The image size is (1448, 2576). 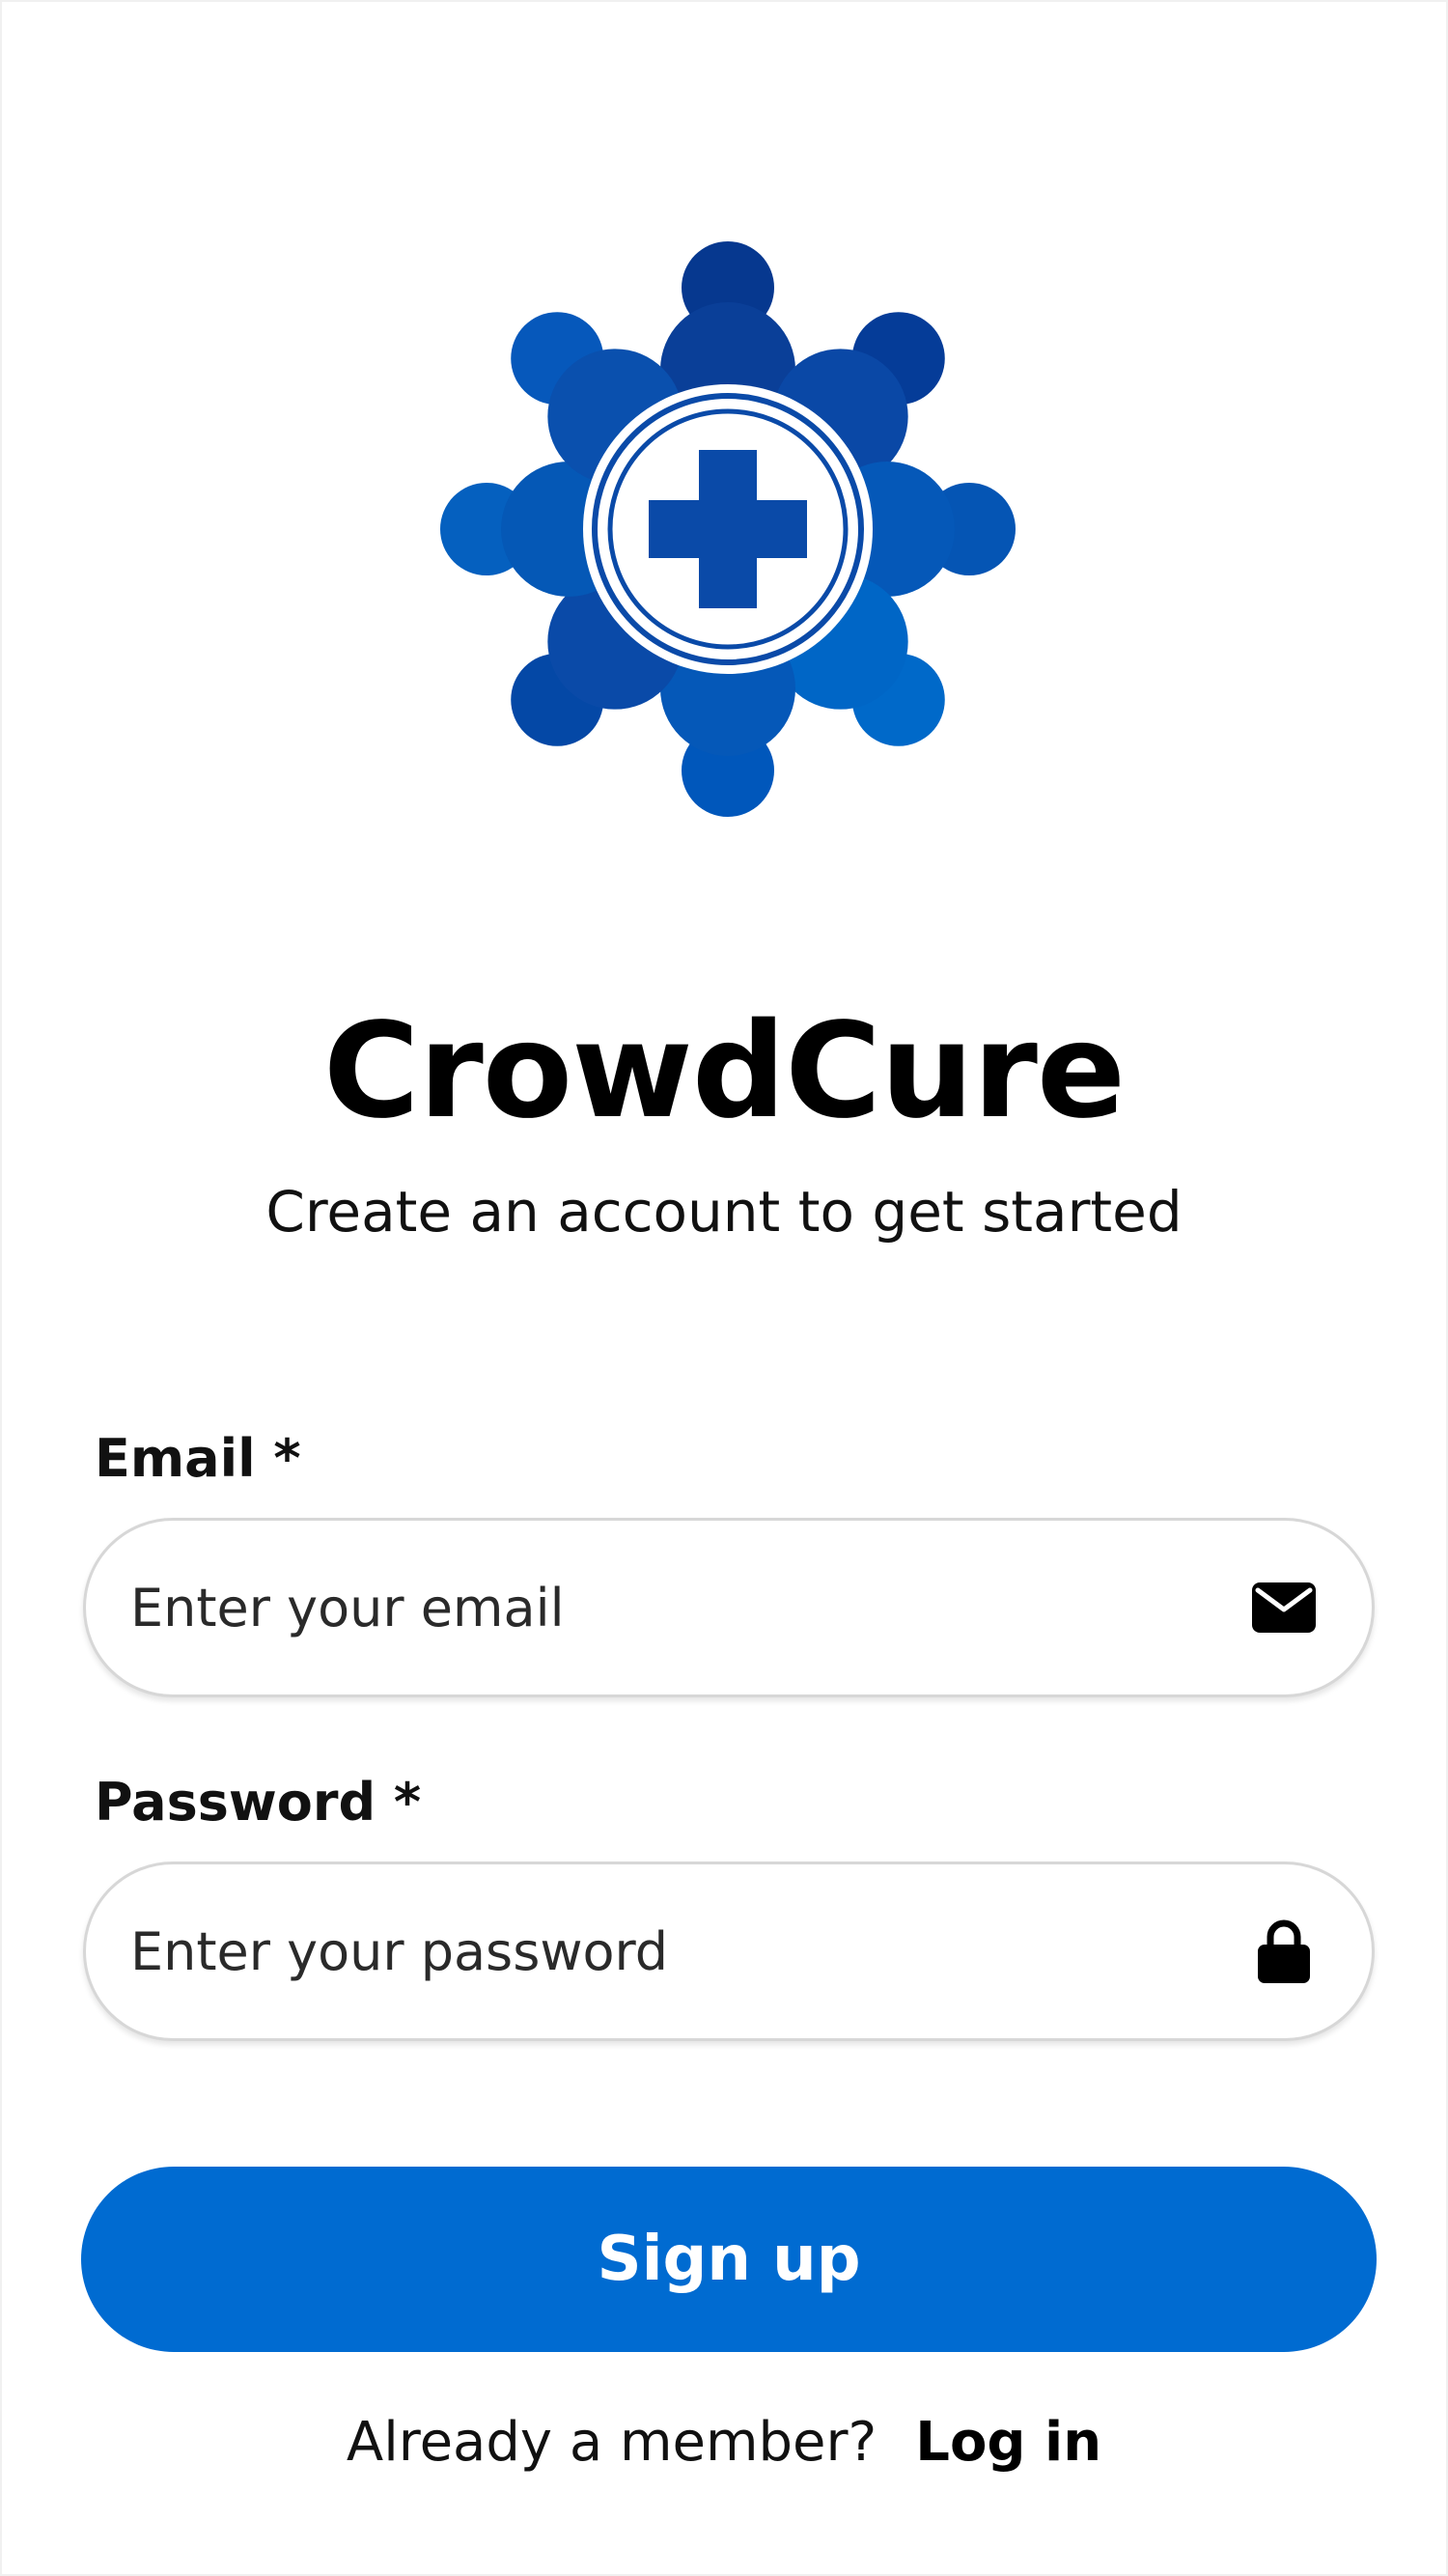 I want to click on lock-icon, so click(x=1284, y=1952).